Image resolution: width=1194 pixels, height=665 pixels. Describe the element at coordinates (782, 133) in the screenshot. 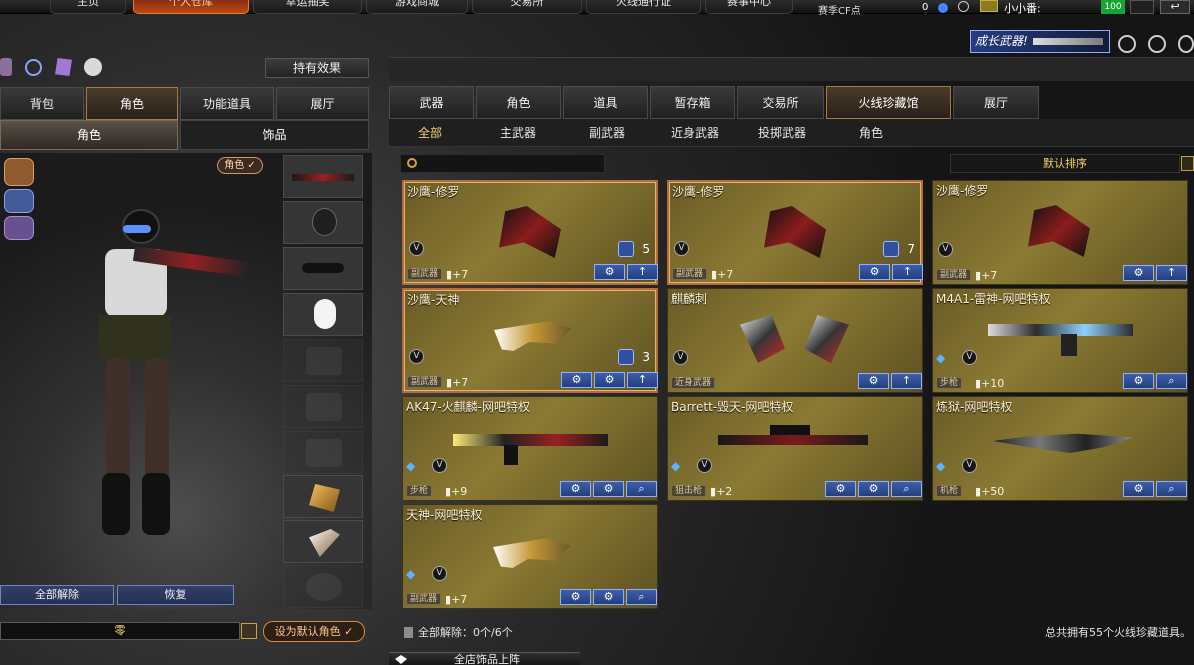

I see `subtab-throwing: 投掷武器` at that location.